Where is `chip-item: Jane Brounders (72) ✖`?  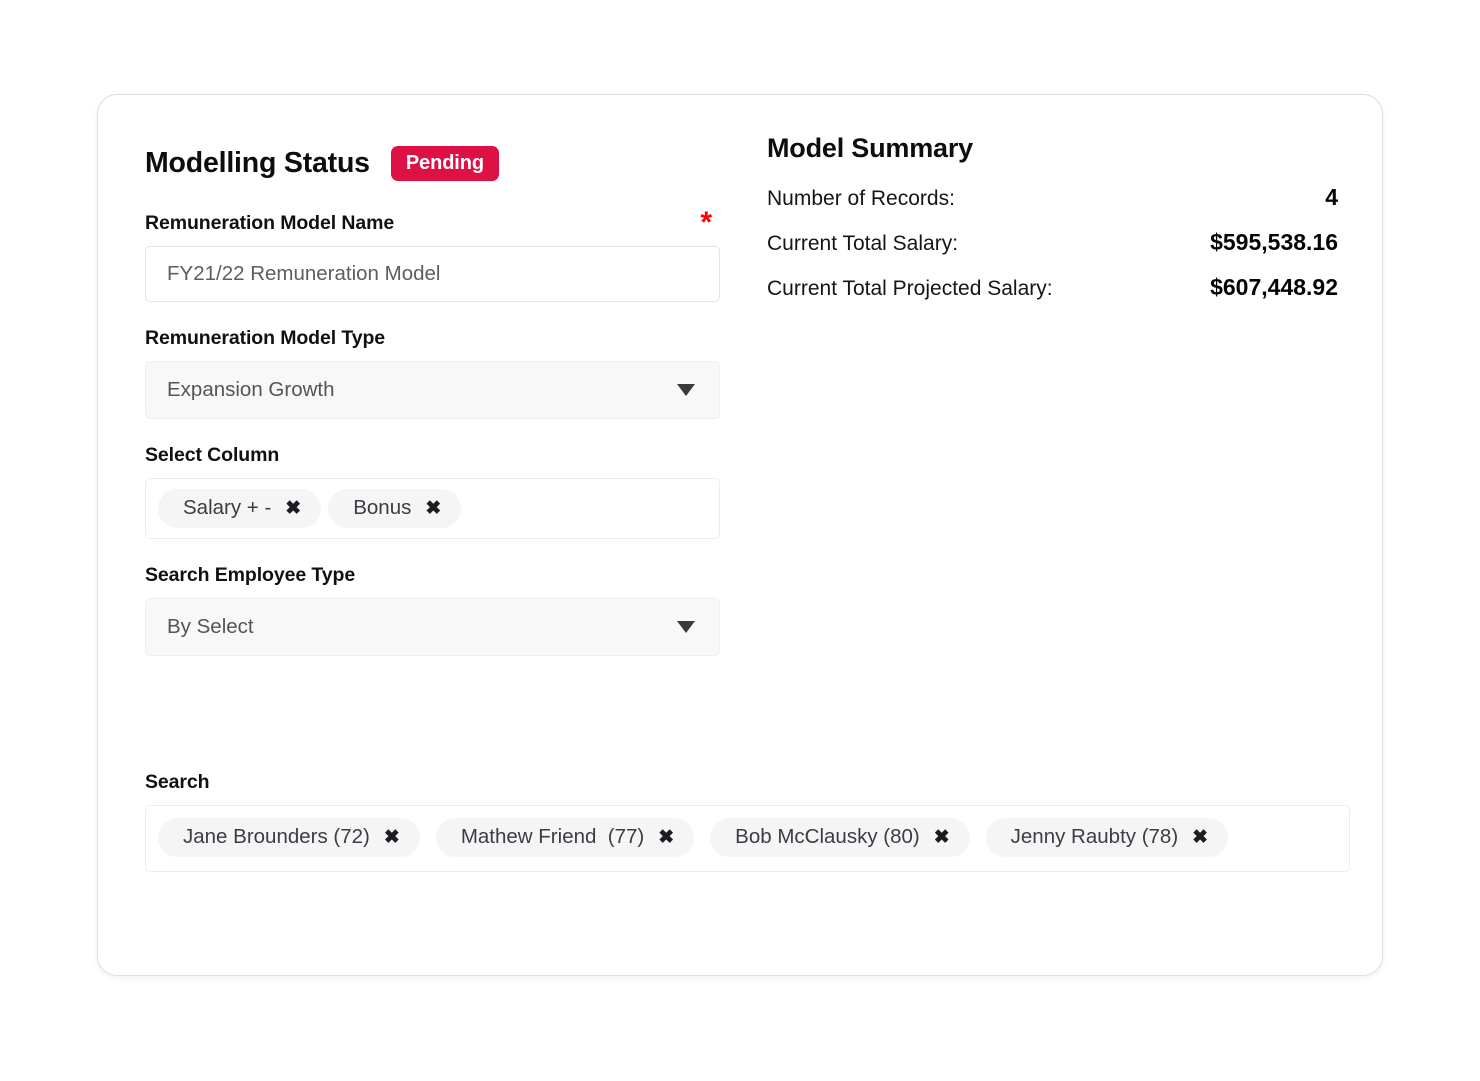
chip-item: Jane Brounders (72) ✖ is located at coordinates (289, 838).